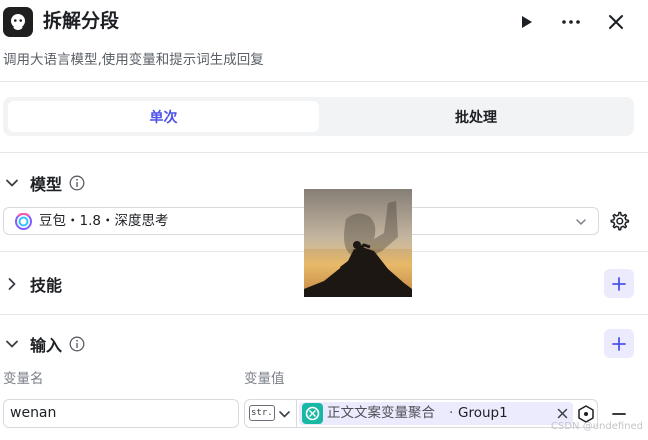 This screenshot has height=440, width=648. What do you see at coordinates (46, 184) in the screenshot?
I see `model-section-title: 模型` at bounding box center [46, 184].